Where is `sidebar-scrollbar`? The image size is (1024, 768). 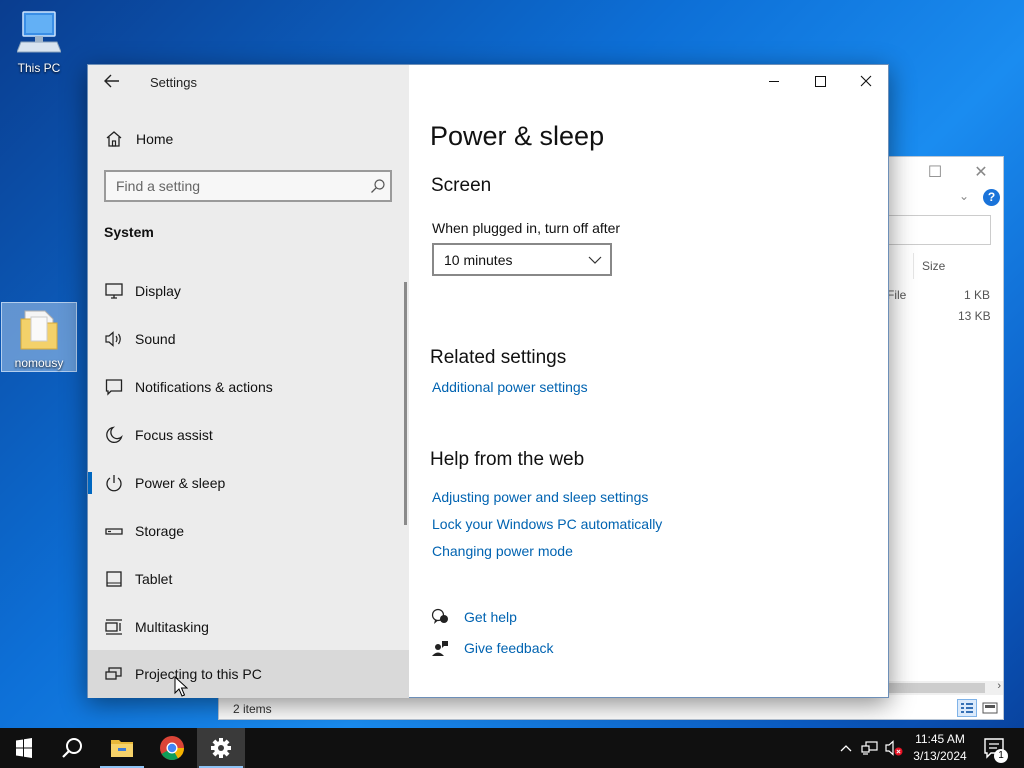
sidebar-scrollbar is located at coordinates (405, 403).